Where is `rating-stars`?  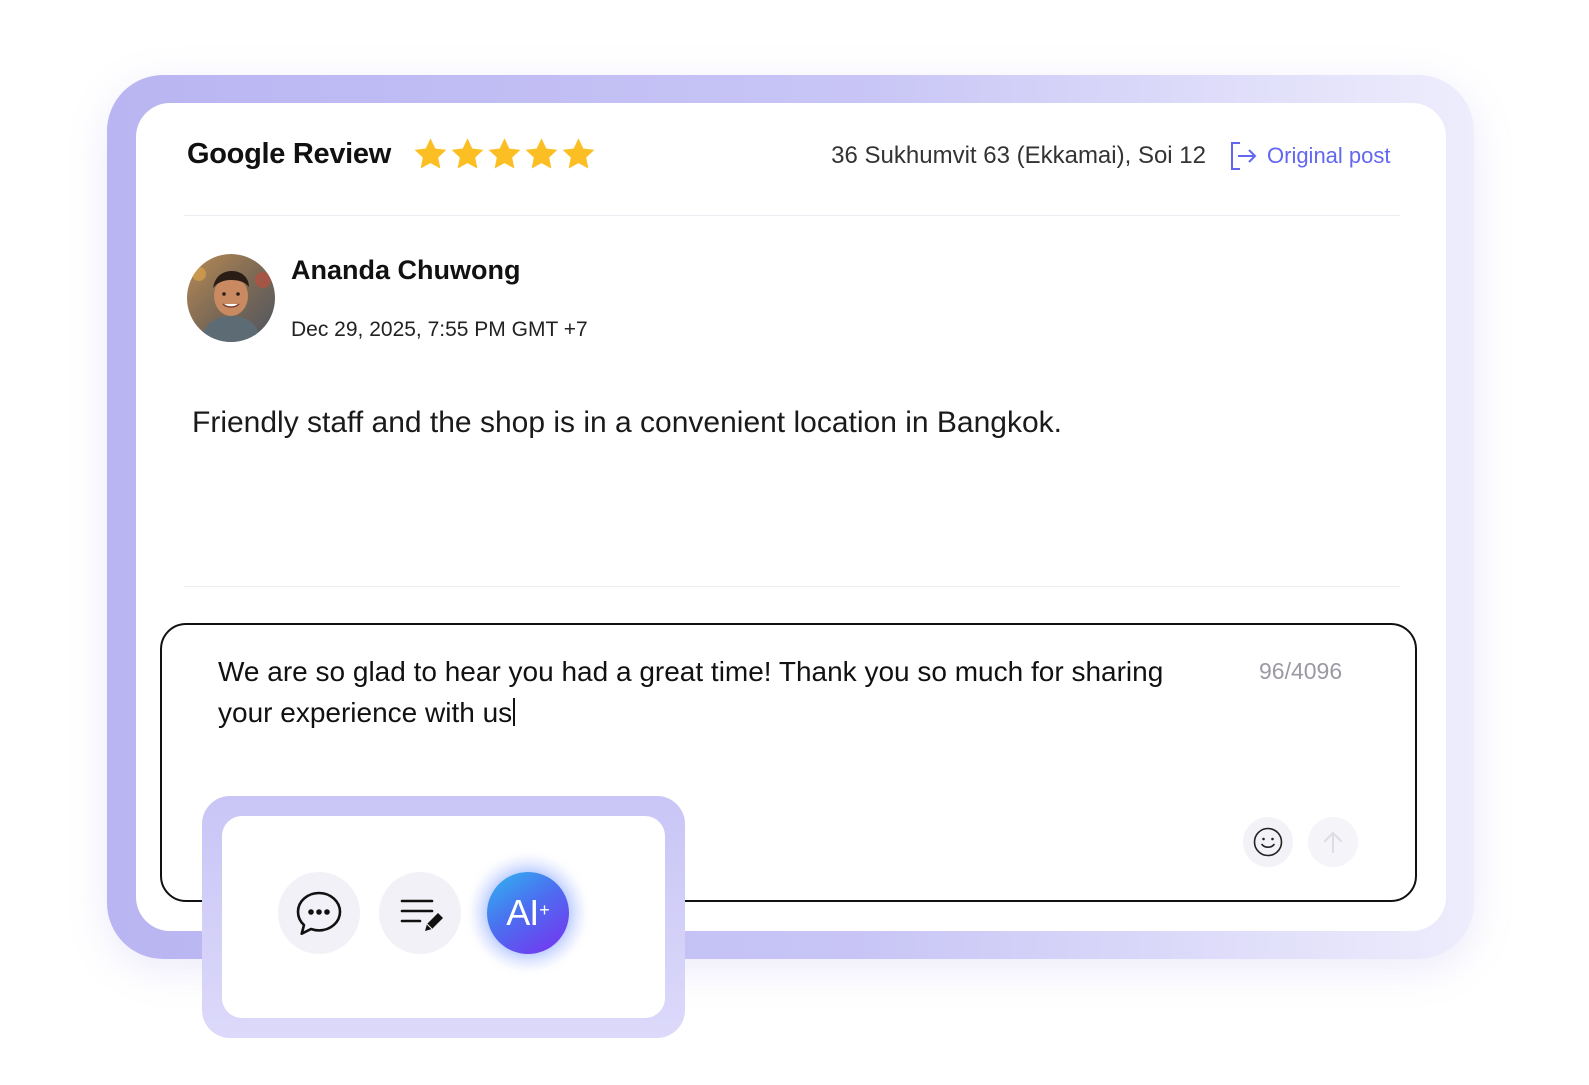
rating-stars is located at coordinates (504, 154).